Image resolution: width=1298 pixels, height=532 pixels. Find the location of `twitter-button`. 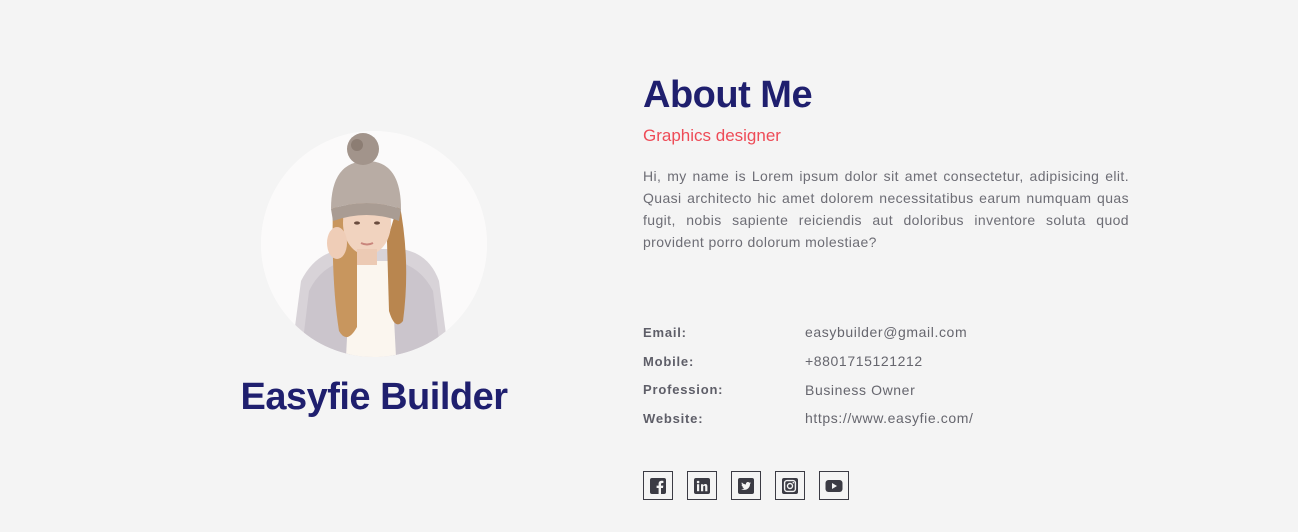

twitter-button is located at coordinates (746, 485).